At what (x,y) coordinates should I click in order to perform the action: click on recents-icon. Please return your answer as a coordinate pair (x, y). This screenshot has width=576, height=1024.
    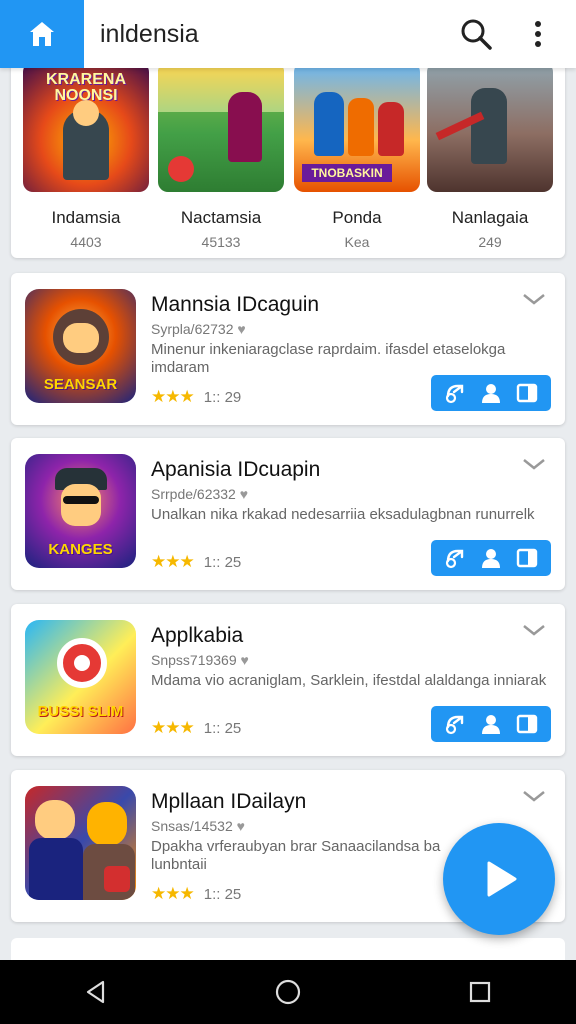
    Looking at the image, I should click on (480, 992).